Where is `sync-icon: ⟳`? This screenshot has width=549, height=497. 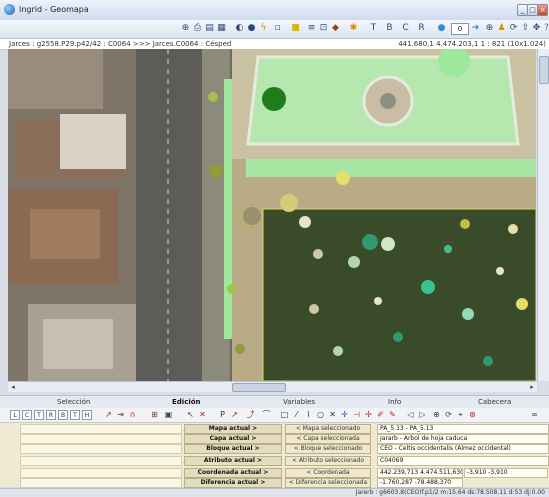 sync-icon: ⟳ is located at coordinates (513, 28).